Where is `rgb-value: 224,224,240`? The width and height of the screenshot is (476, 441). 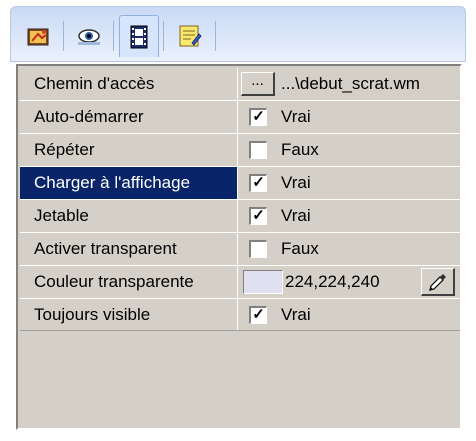 rgb-value: 224,224,240 is located at coordinates (332, 281).